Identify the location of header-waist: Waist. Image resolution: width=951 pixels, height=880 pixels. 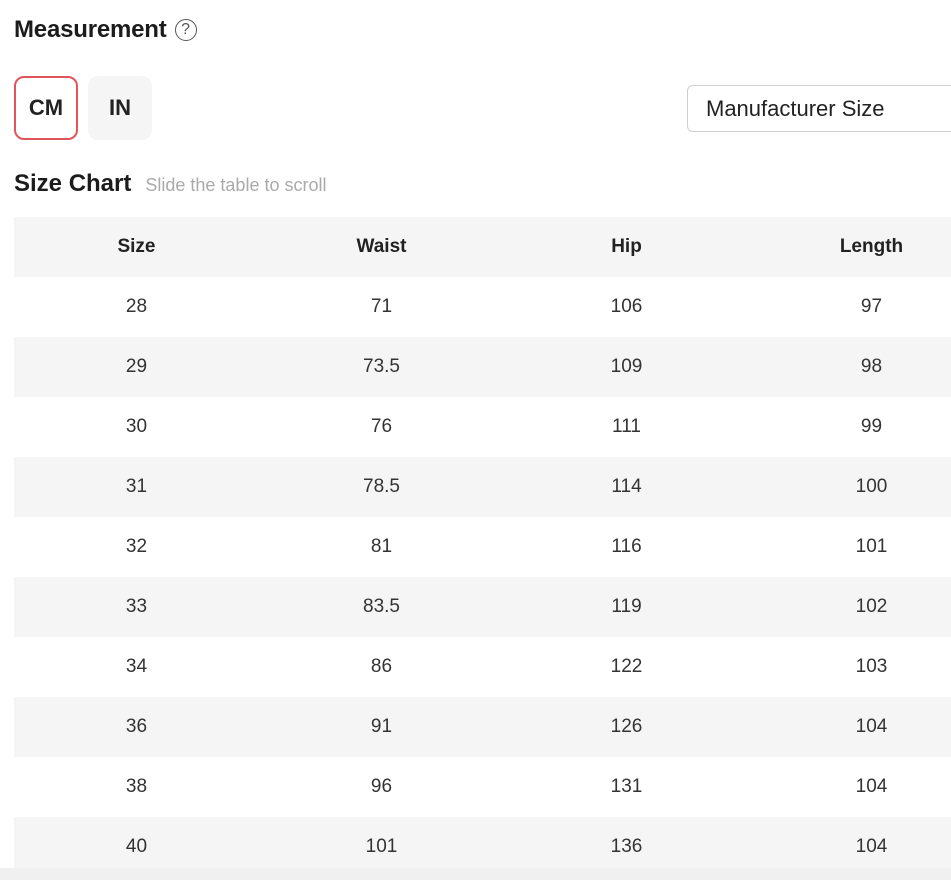
(381, 247).